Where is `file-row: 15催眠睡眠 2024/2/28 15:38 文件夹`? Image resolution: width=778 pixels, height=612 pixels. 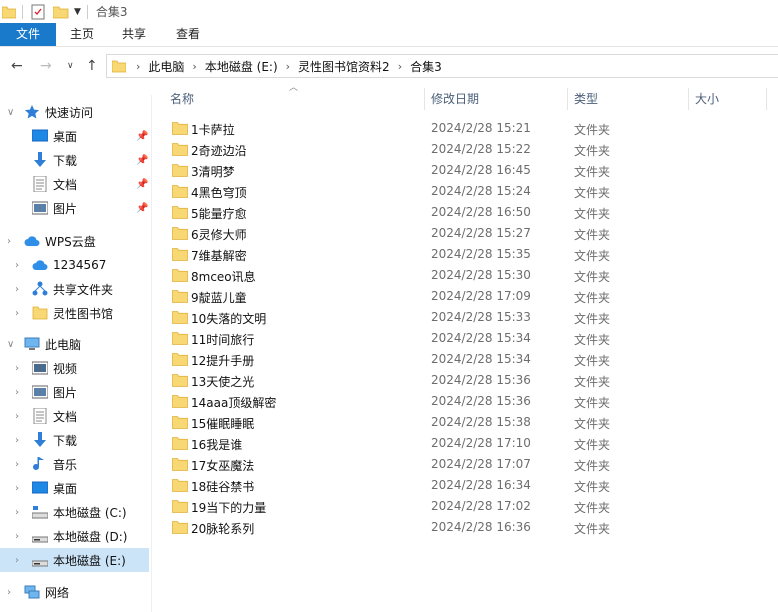 file-row: 15催眠睡眠 2024/2/28 15:38 文件夹 is located at coordinates (466, 422).